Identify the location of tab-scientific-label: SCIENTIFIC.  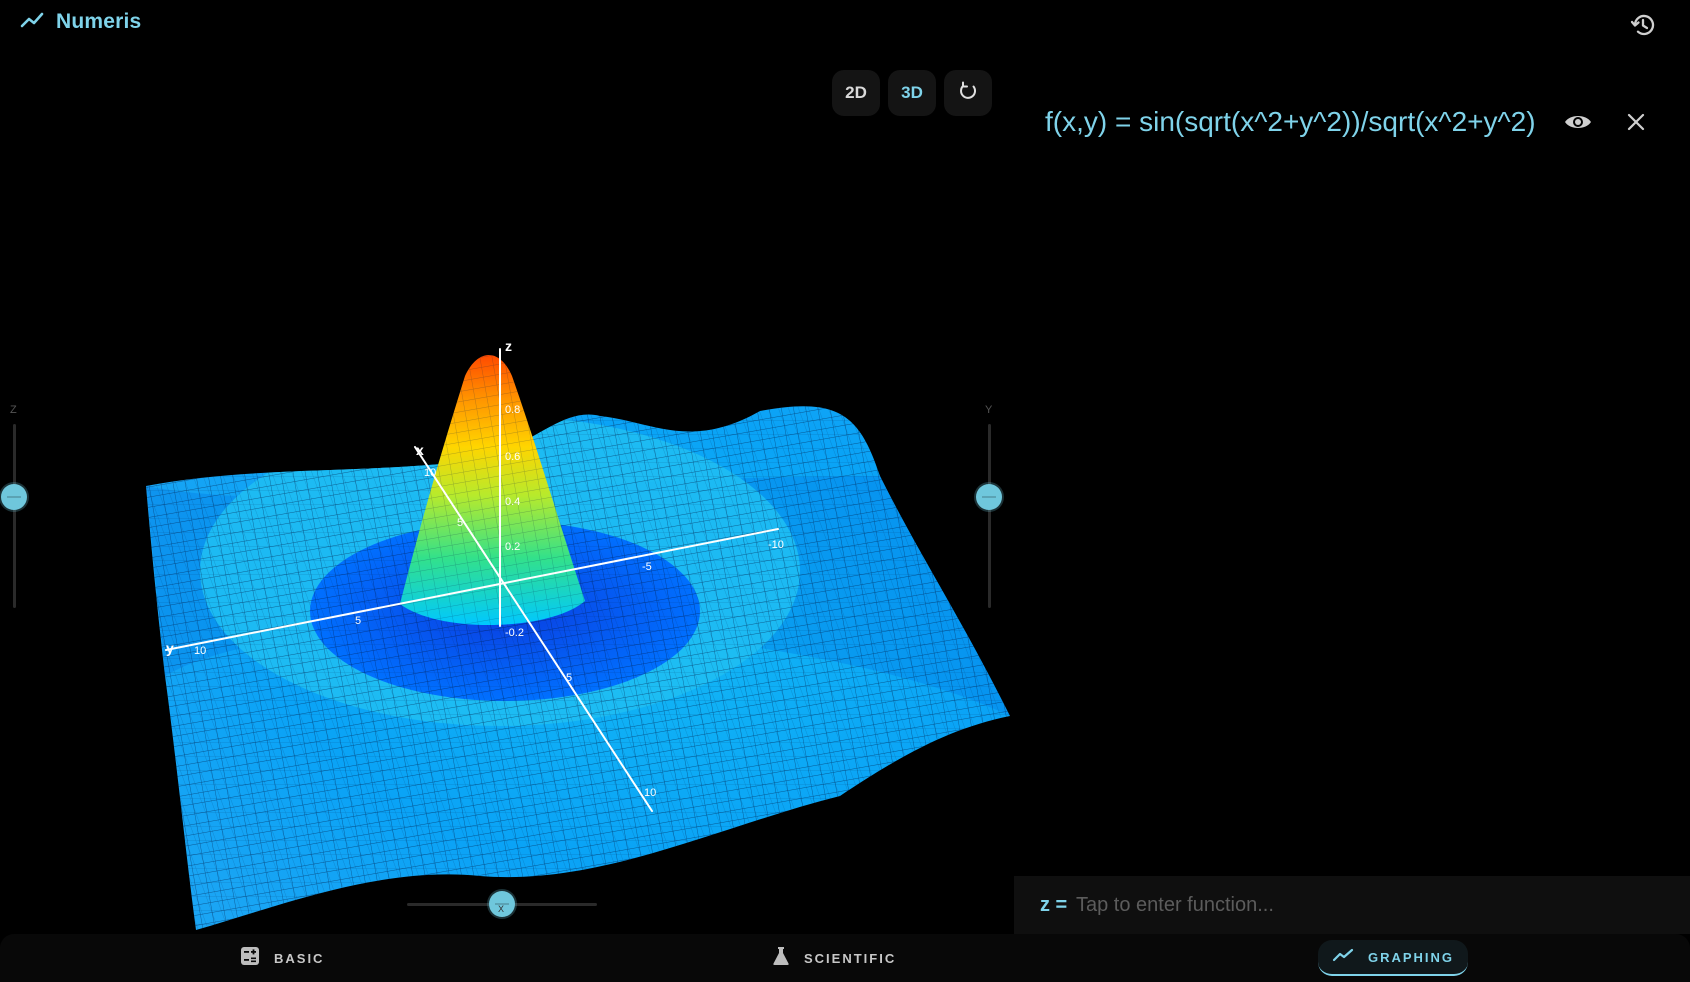
(850, 958).